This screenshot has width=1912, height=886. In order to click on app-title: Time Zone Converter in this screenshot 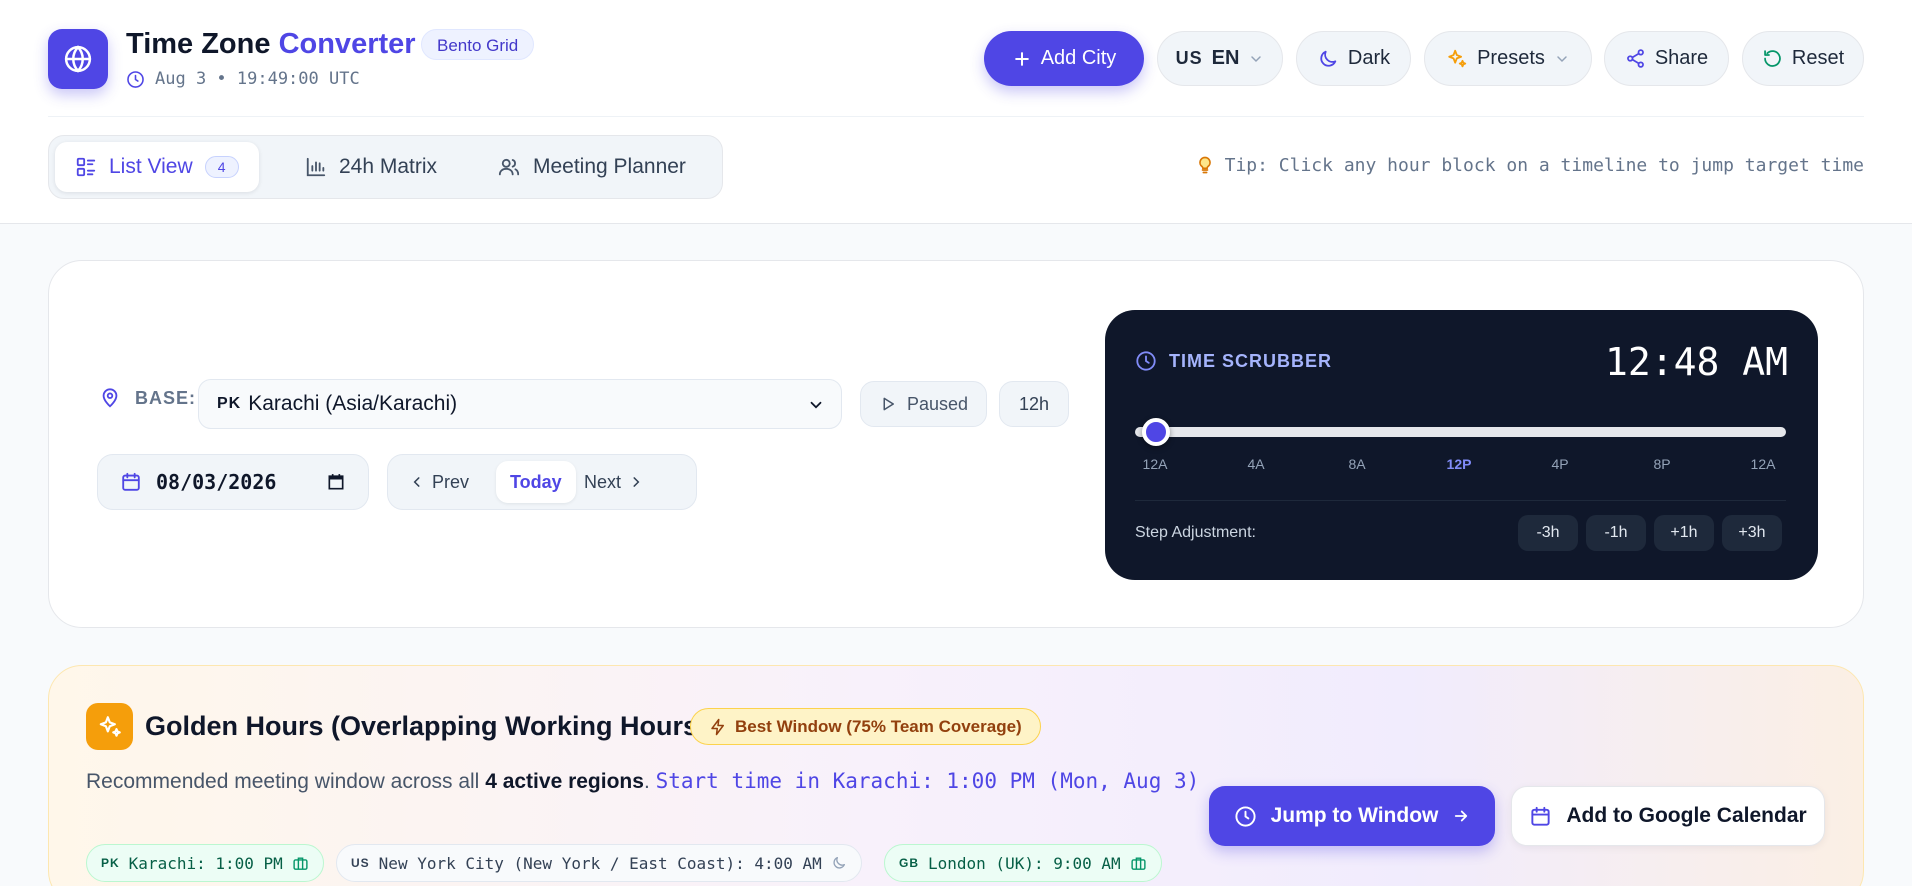, I will do `click(271, 44)`.